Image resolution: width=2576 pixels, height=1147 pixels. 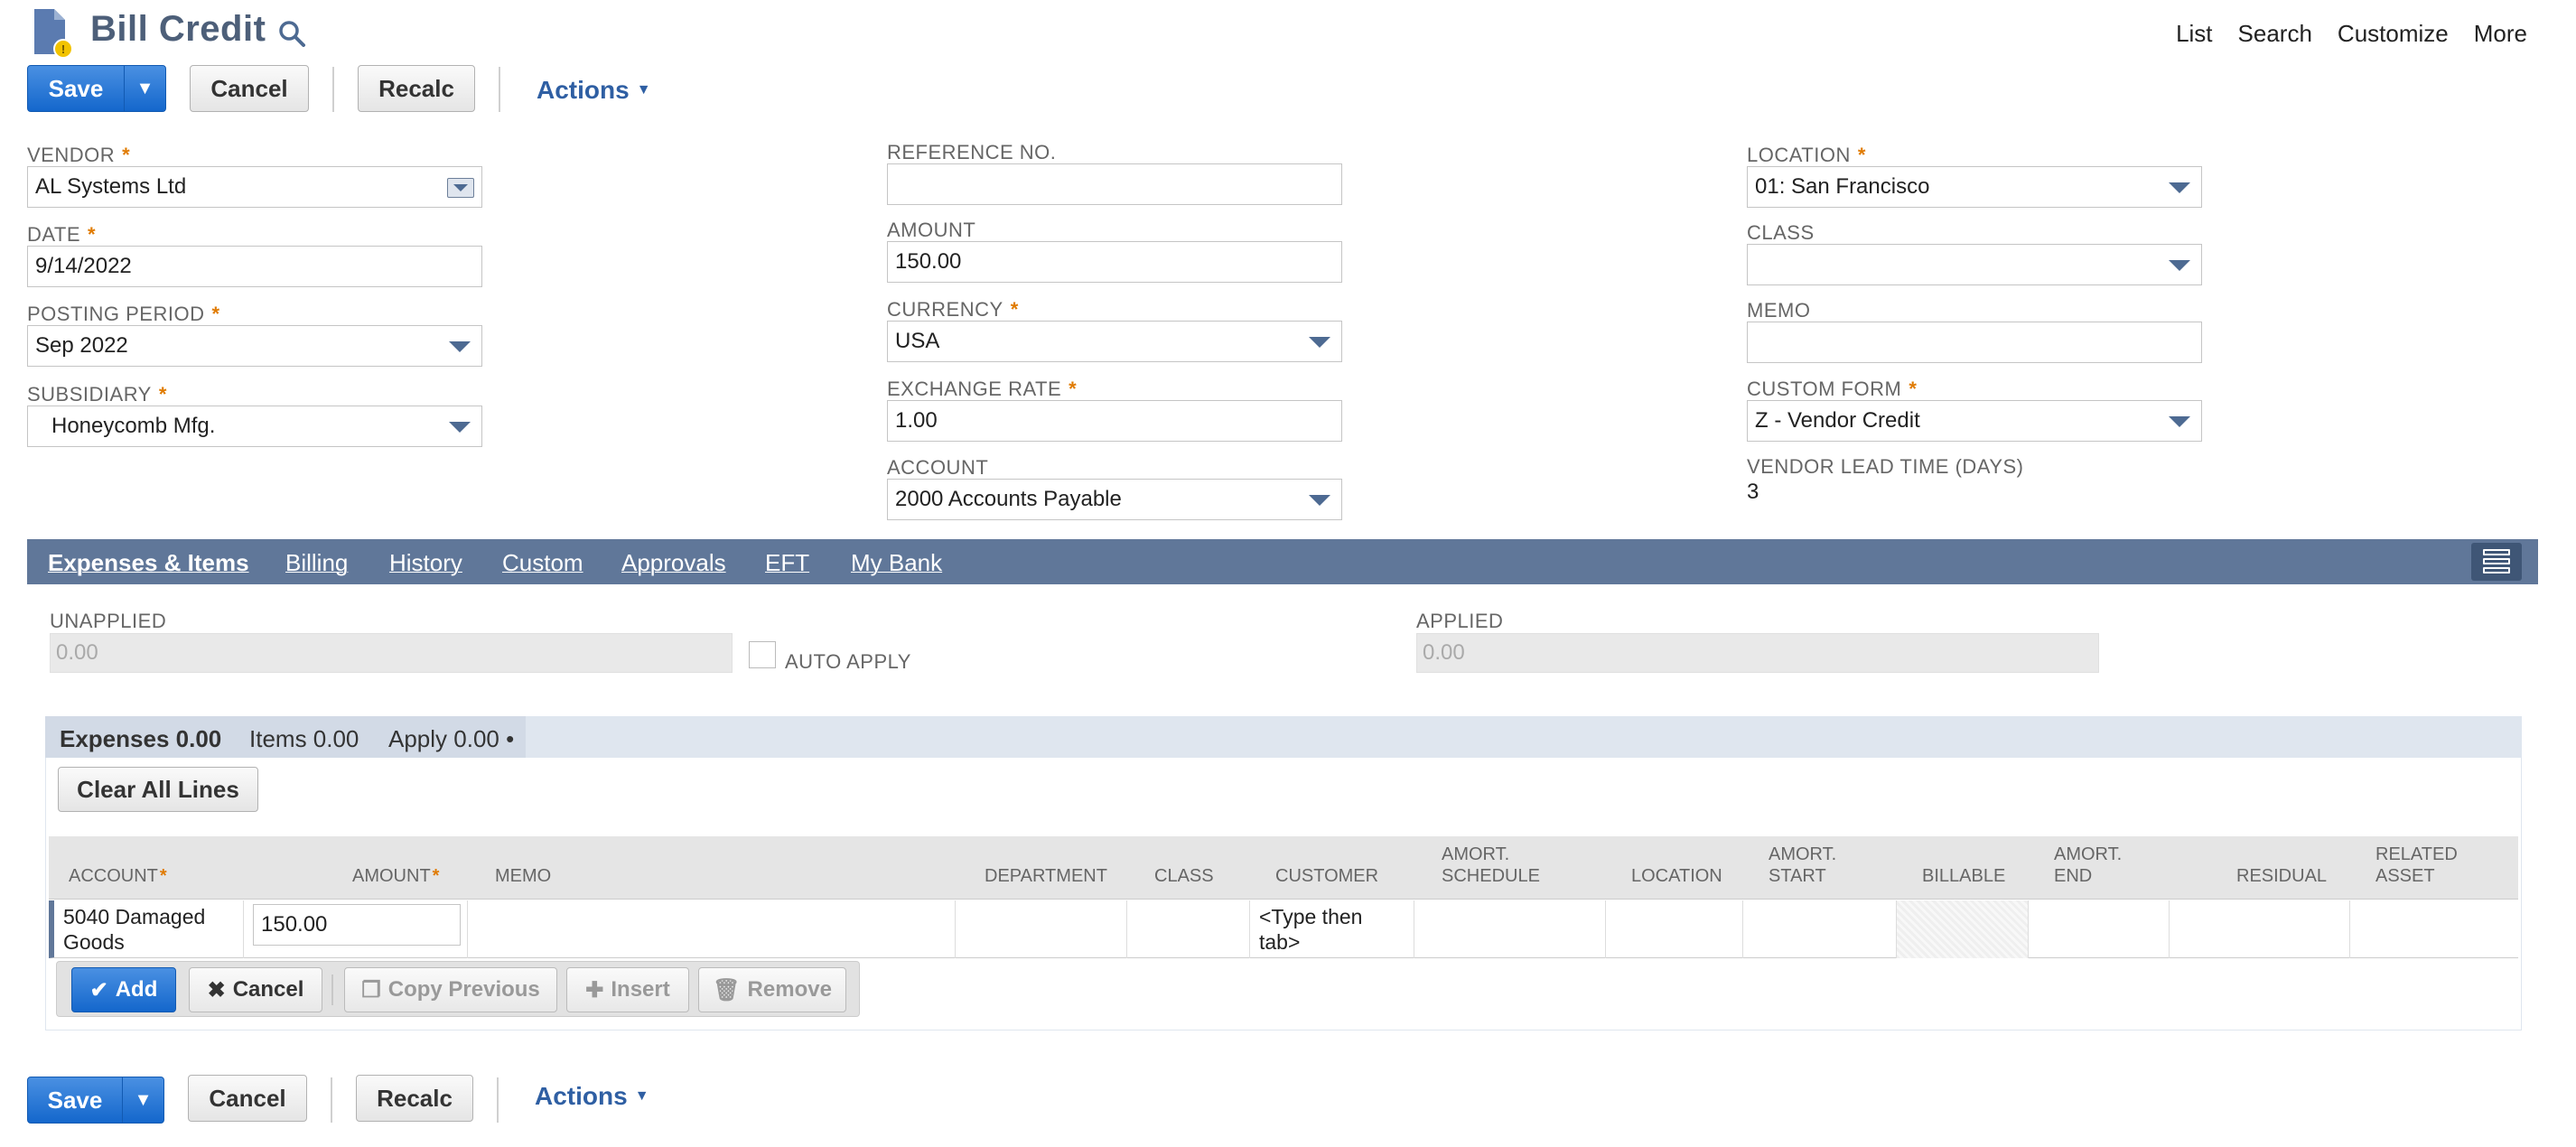 What do you see at coordinates (1832, 389) in the screenshot?
I see `custom-form-label: CUSTOM FORM *` at bounding box center [1832, 389].